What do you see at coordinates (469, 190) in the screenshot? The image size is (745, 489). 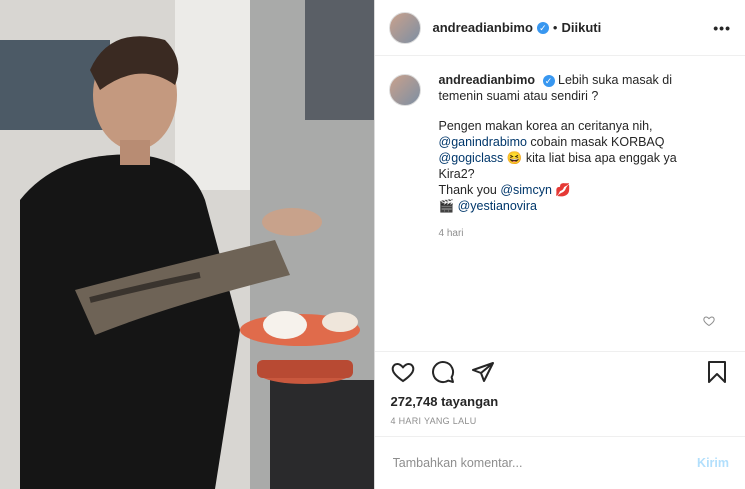 I see `caption-text-segment: Thank you` at bounding box center [469, 190].